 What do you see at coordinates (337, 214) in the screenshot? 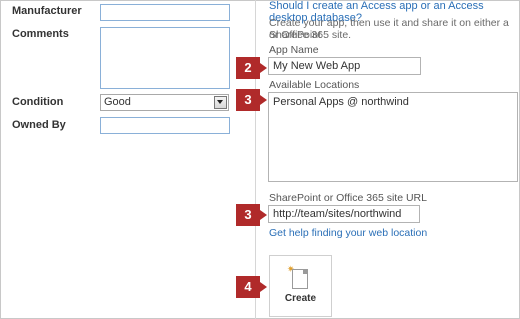
I see `site-url-value: http://team/sites/northwind` at bounding box center [337, 214].